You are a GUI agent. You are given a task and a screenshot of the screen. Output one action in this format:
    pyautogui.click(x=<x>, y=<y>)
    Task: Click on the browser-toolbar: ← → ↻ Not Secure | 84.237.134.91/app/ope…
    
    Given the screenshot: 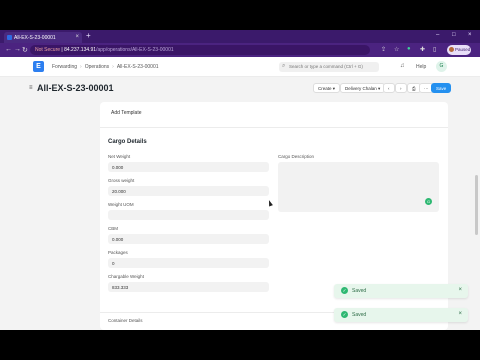 What is the action you would take?
    pyautogui.click(x=240, y=50)
    